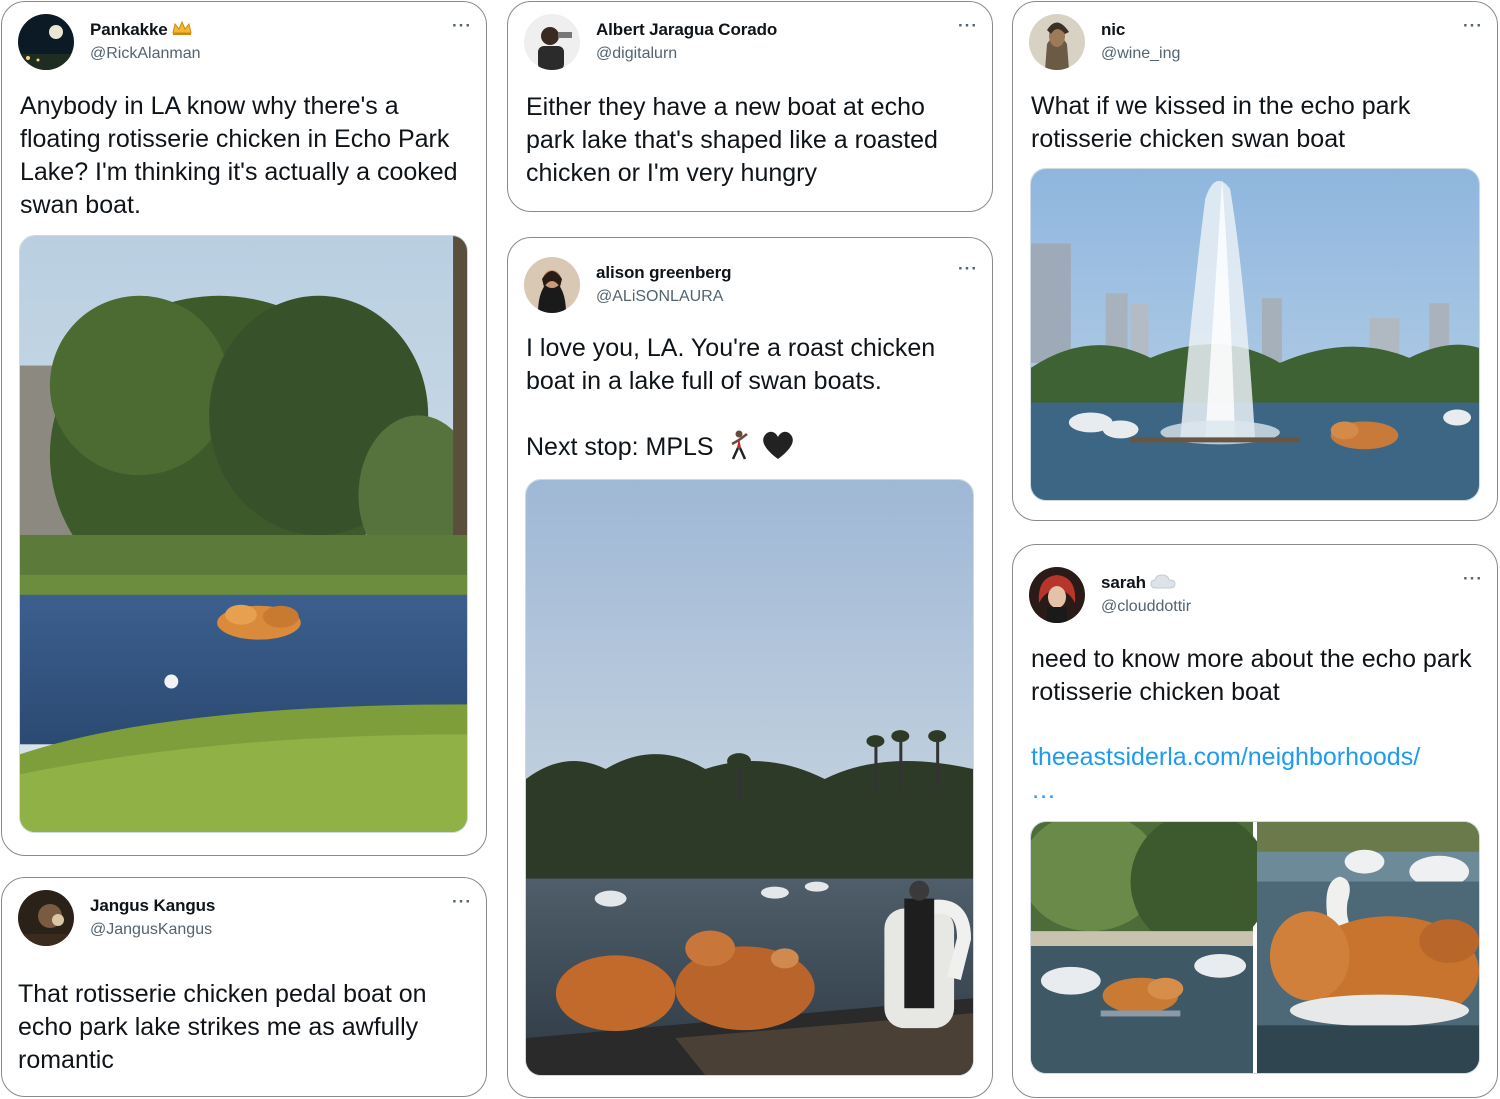 This screenshot has height=1099, width=1500. Describe the element at coordinates (151, 930) in the screenshot. I see `user-handle: @JangusKangus` at that location.